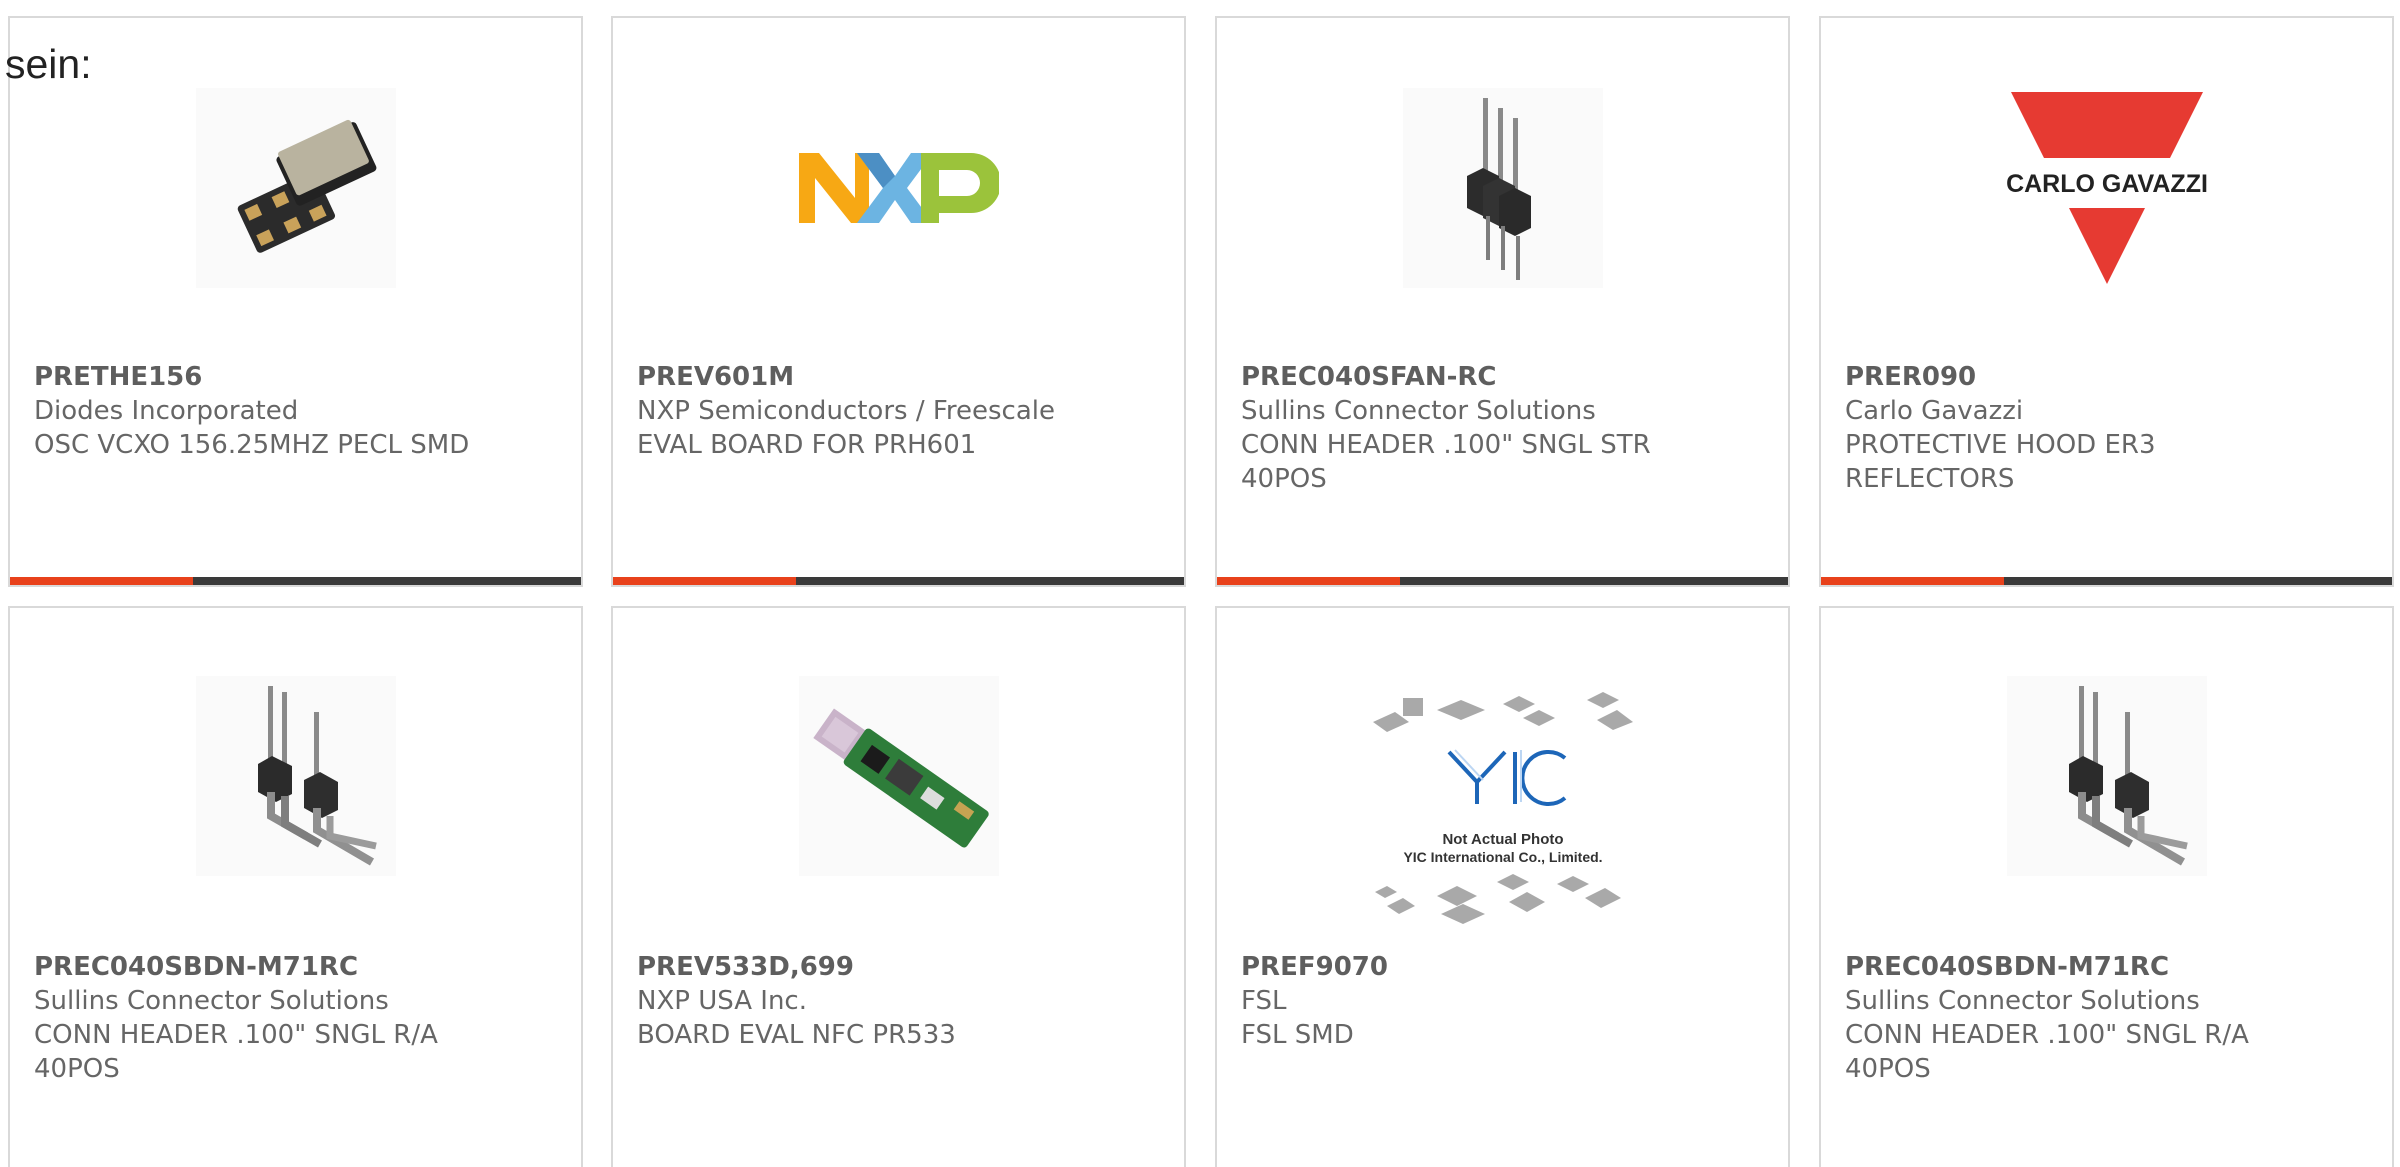 The height and width of the screenshot is (1167, 2400). Describe the element at coordinates (1502, 377) in the screenshot. I see `part-number-link: PREC040SFAN-RC` at that location.